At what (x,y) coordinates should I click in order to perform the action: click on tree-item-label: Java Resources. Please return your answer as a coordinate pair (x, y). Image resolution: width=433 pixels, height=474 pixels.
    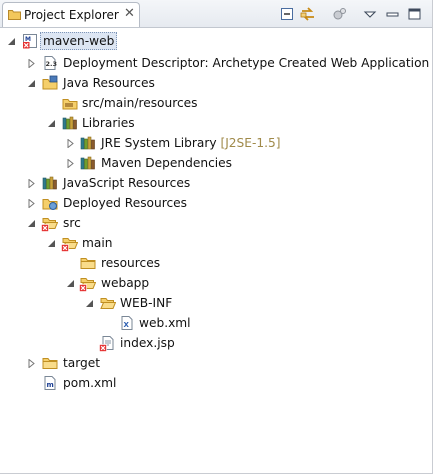
    Looking at the image, I should click on (109, 83).